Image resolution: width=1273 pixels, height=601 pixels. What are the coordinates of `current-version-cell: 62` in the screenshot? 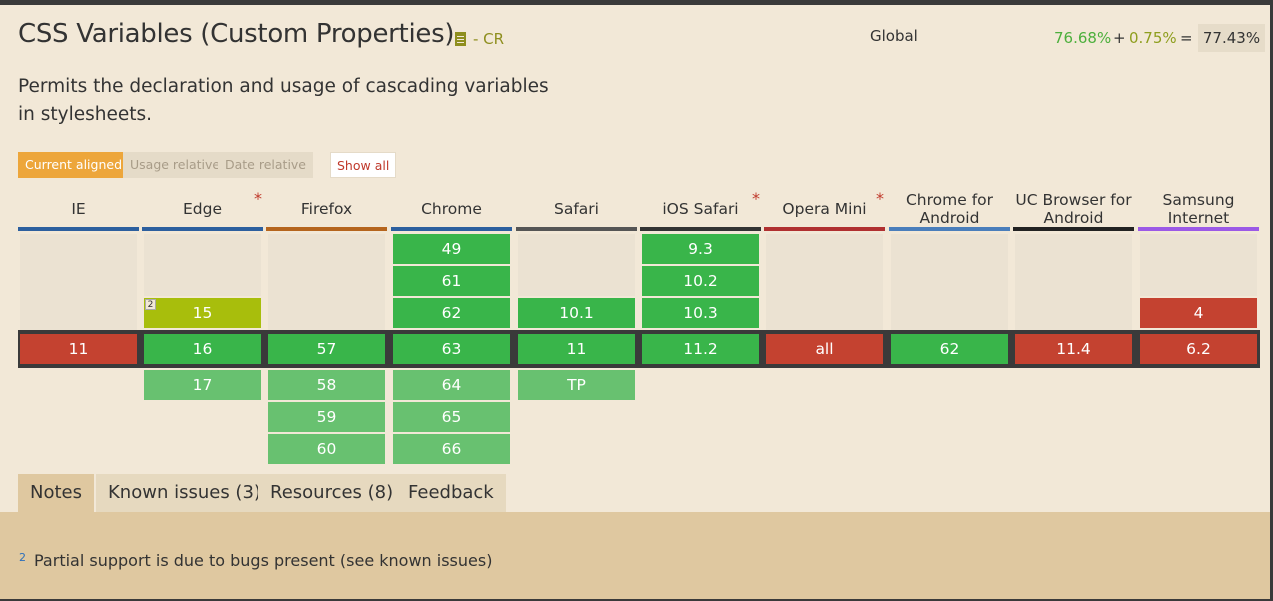 It's located at (949, 349).